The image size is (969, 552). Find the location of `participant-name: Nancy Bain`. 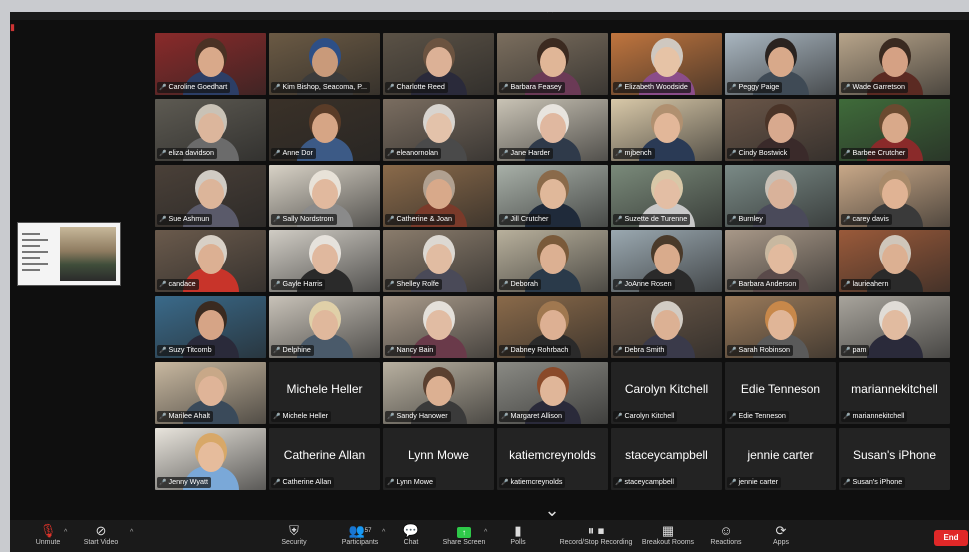

participant-name: Nancy Bain is located at coordinates (415, 350).